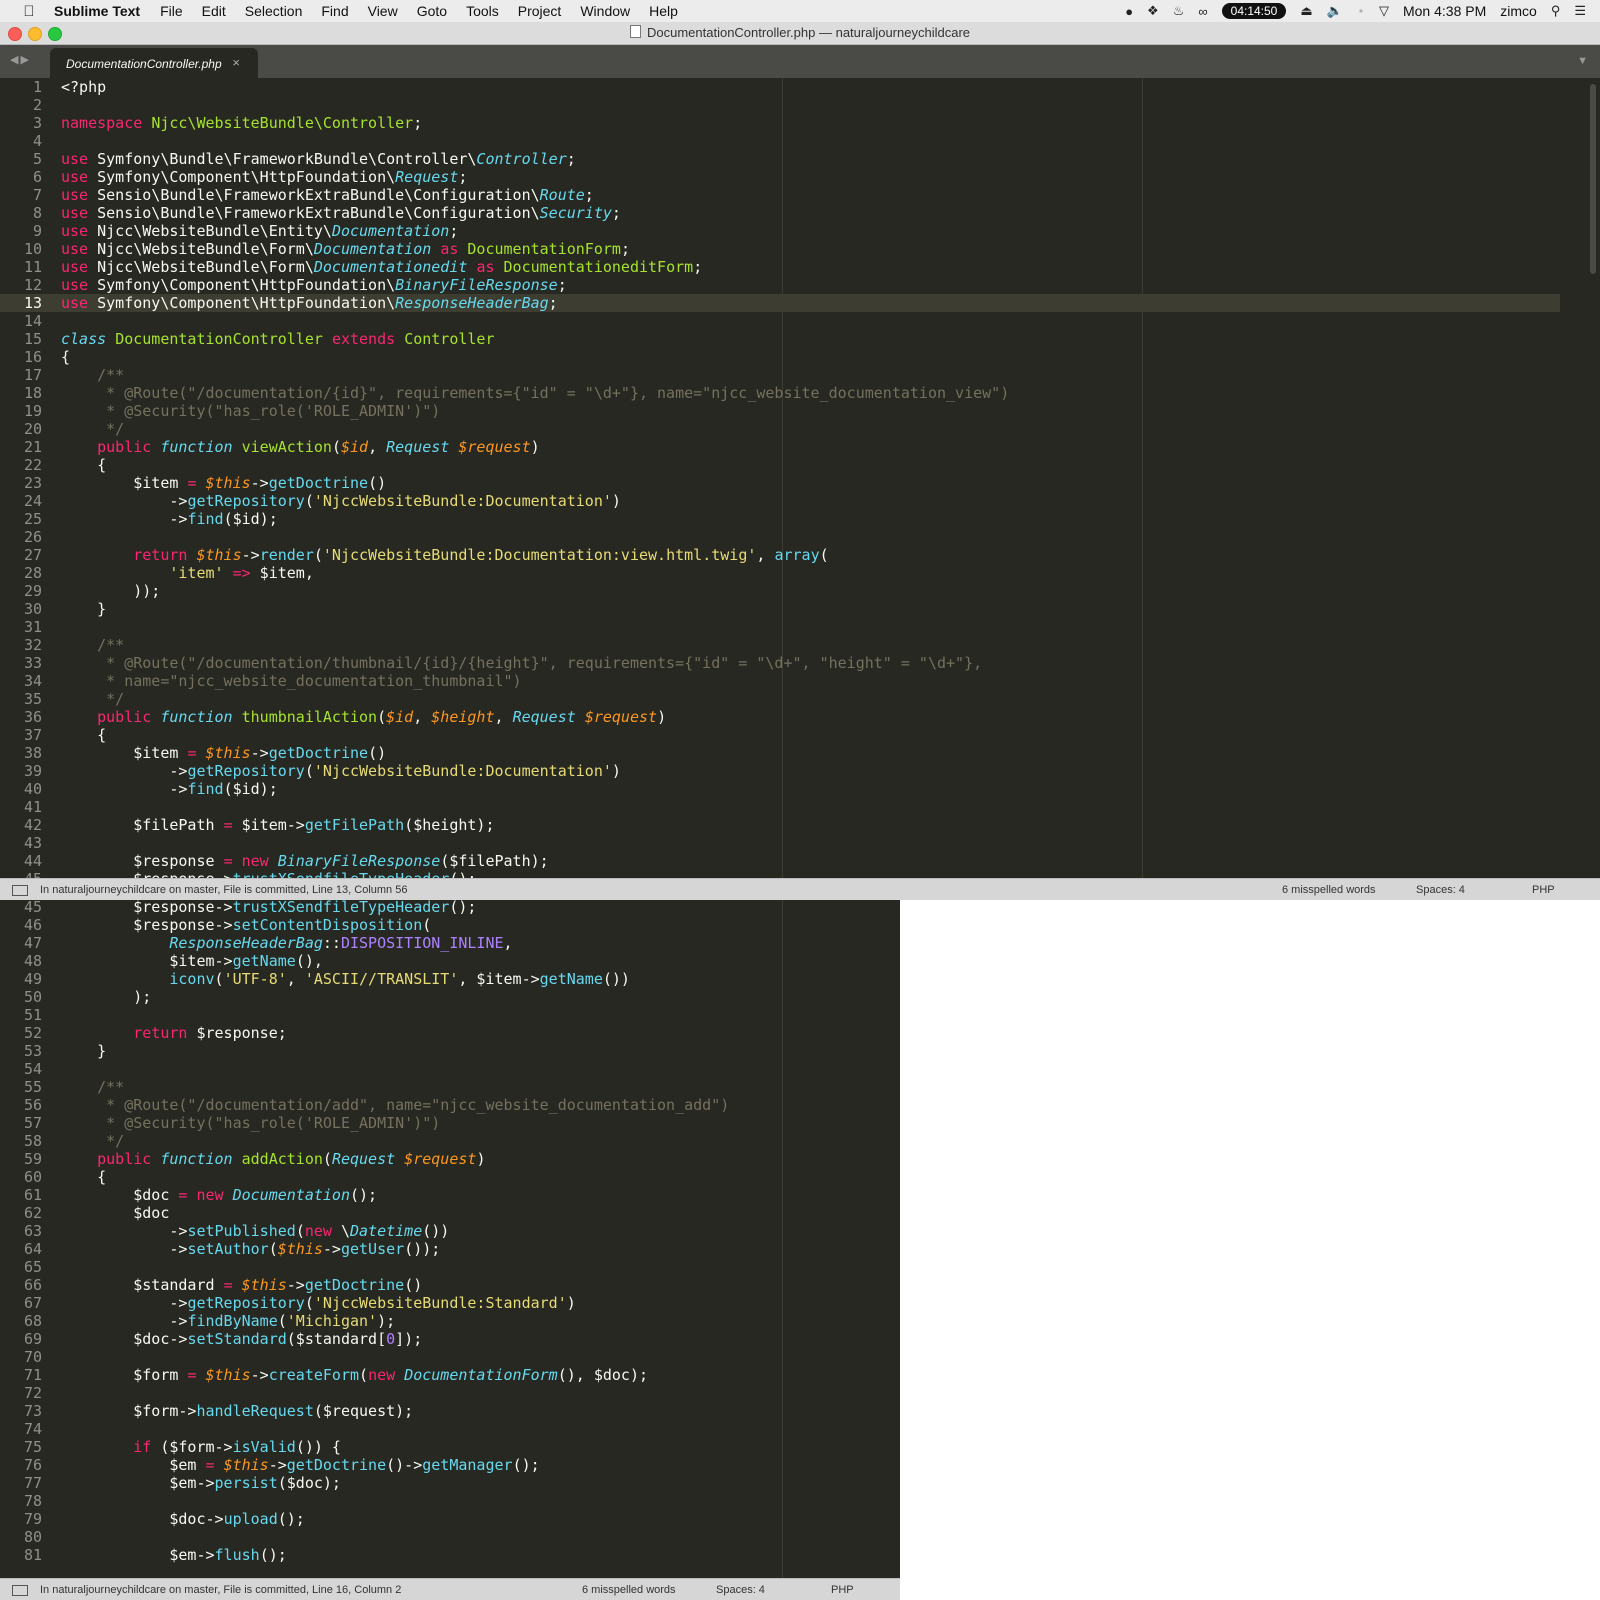 The height and width of the screenshot is (1600, 1600). I want to click on code-line: 79 $doc->upload();, so click(152, 1519).